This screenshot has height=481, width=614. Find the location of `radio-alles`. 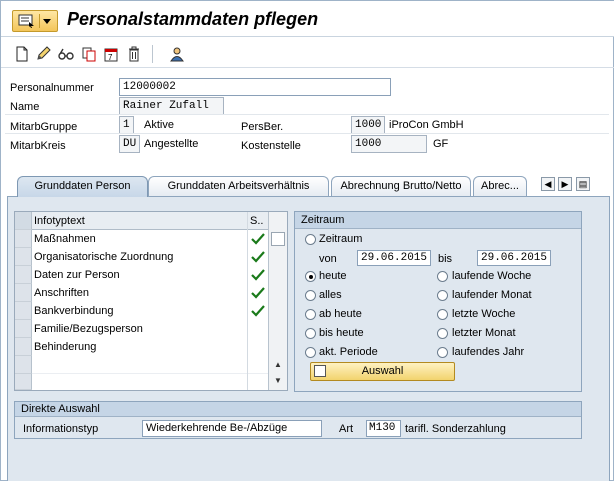

radio-alles is located at coordinates (310, 295).